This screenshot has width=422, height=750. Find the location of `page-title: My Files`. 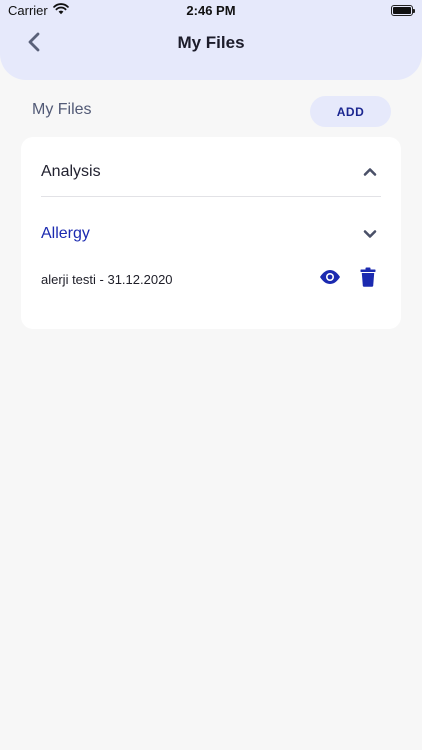

page-title: My Files is located at coordinates (211, 42).